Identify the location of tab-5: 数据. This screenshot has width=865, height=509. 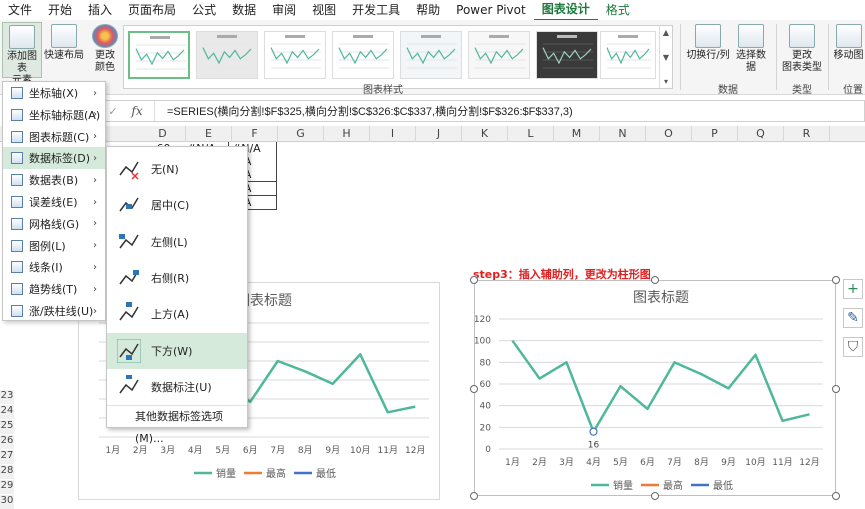
(244, 10).